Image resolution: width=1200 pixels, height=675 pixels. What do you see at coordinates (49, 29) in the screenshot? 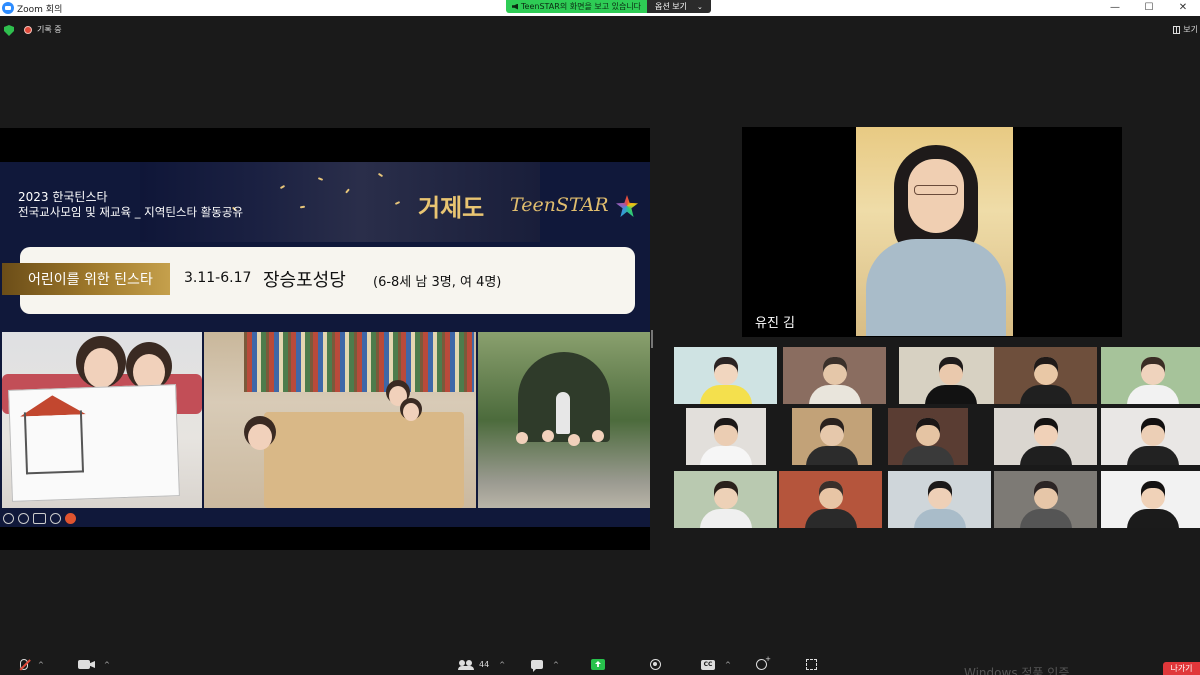
I see `recording-label: 기록 중` at bounding box center [49, 29].